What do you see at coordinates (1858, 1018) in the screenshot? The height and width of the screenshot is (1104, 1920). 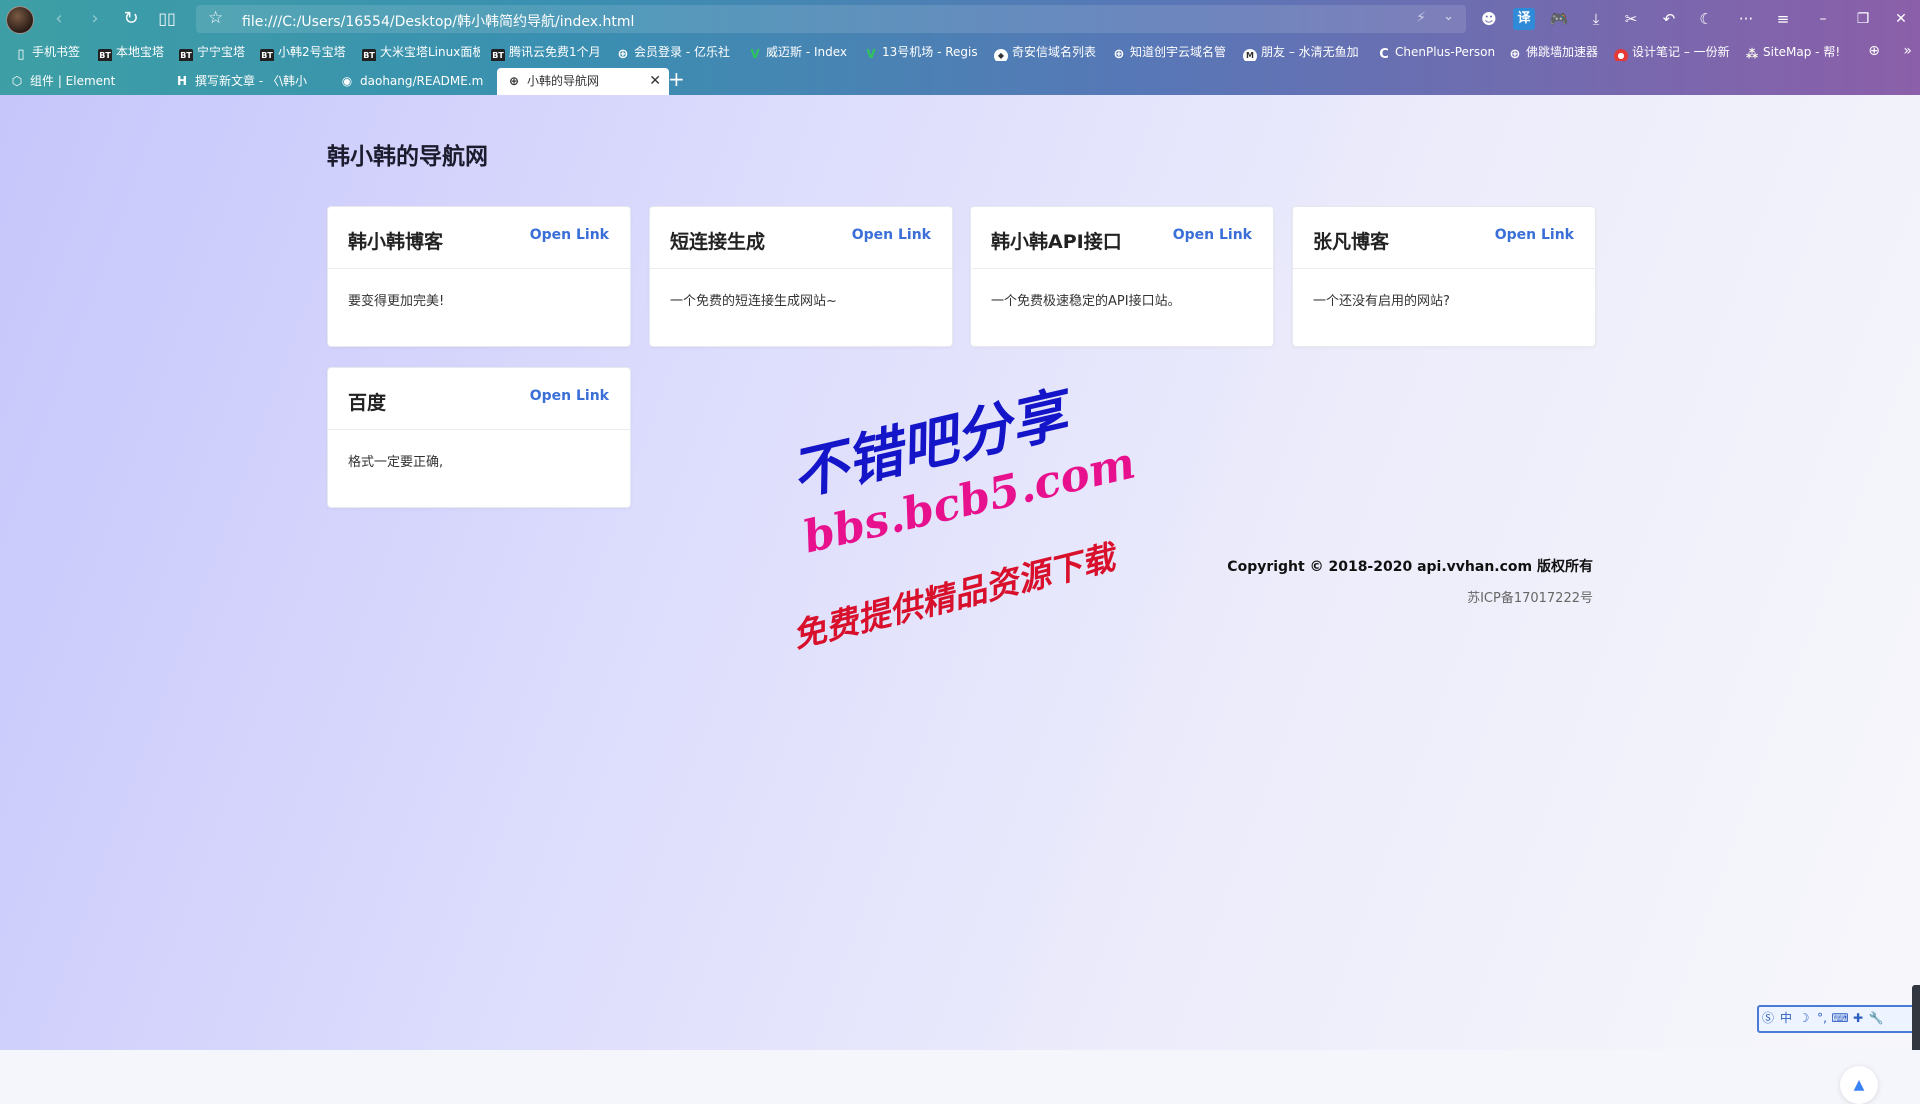 I see `ime-plus-icon: ✚` at bounding box center [1858, 1018].